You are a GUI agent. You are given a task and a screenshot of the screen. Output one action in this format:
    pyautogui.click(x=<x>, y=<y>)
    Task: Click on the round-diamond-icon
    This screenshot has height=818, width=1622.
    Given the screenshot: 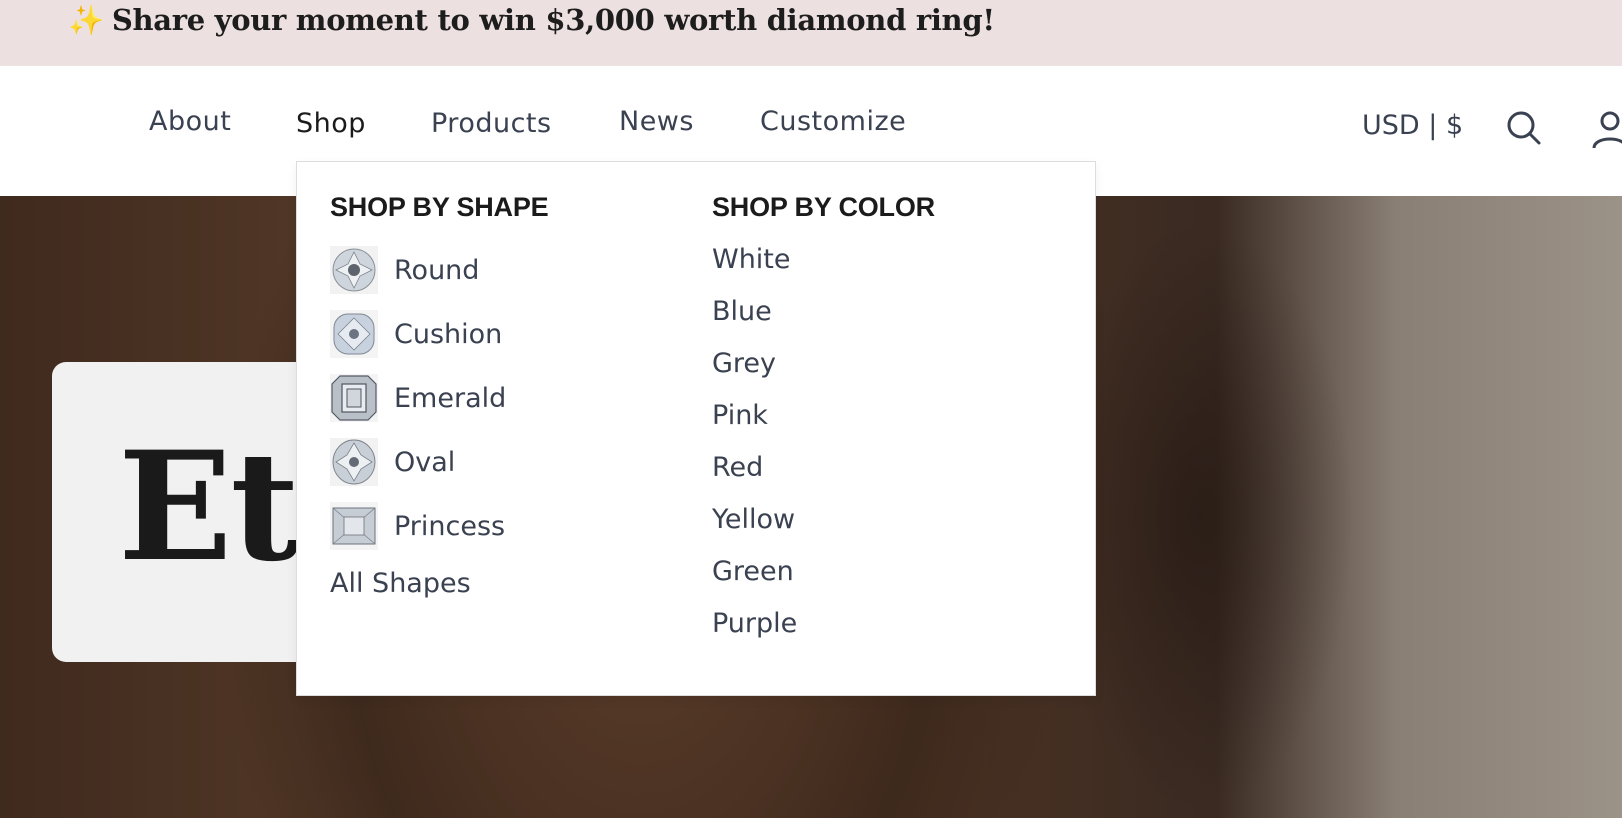 What is the action you would take?
    pyautogui.click(x=354, y=270)
    